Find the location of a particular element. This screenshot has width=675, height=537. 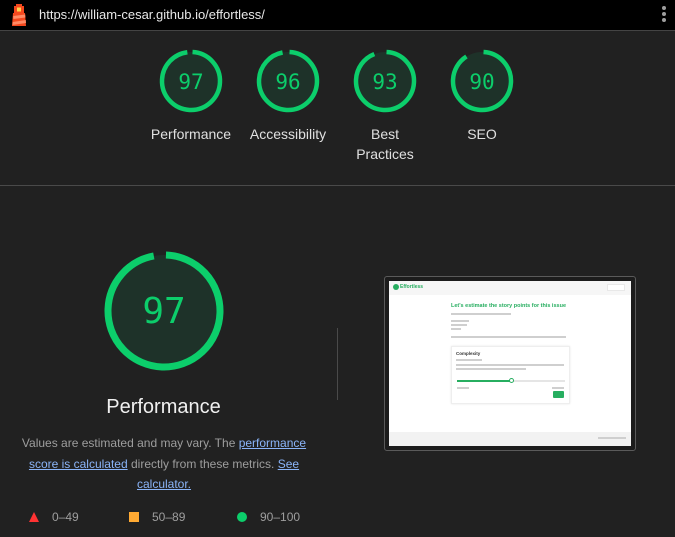

more-vertical-icon is located at coordinates (664, 16).